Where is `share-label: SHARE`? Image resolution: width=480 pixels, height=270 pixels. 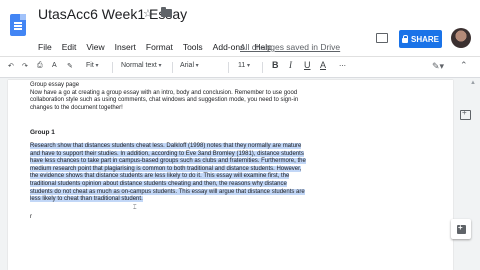
share-label: SHARE is located at coordinates (424, 39).